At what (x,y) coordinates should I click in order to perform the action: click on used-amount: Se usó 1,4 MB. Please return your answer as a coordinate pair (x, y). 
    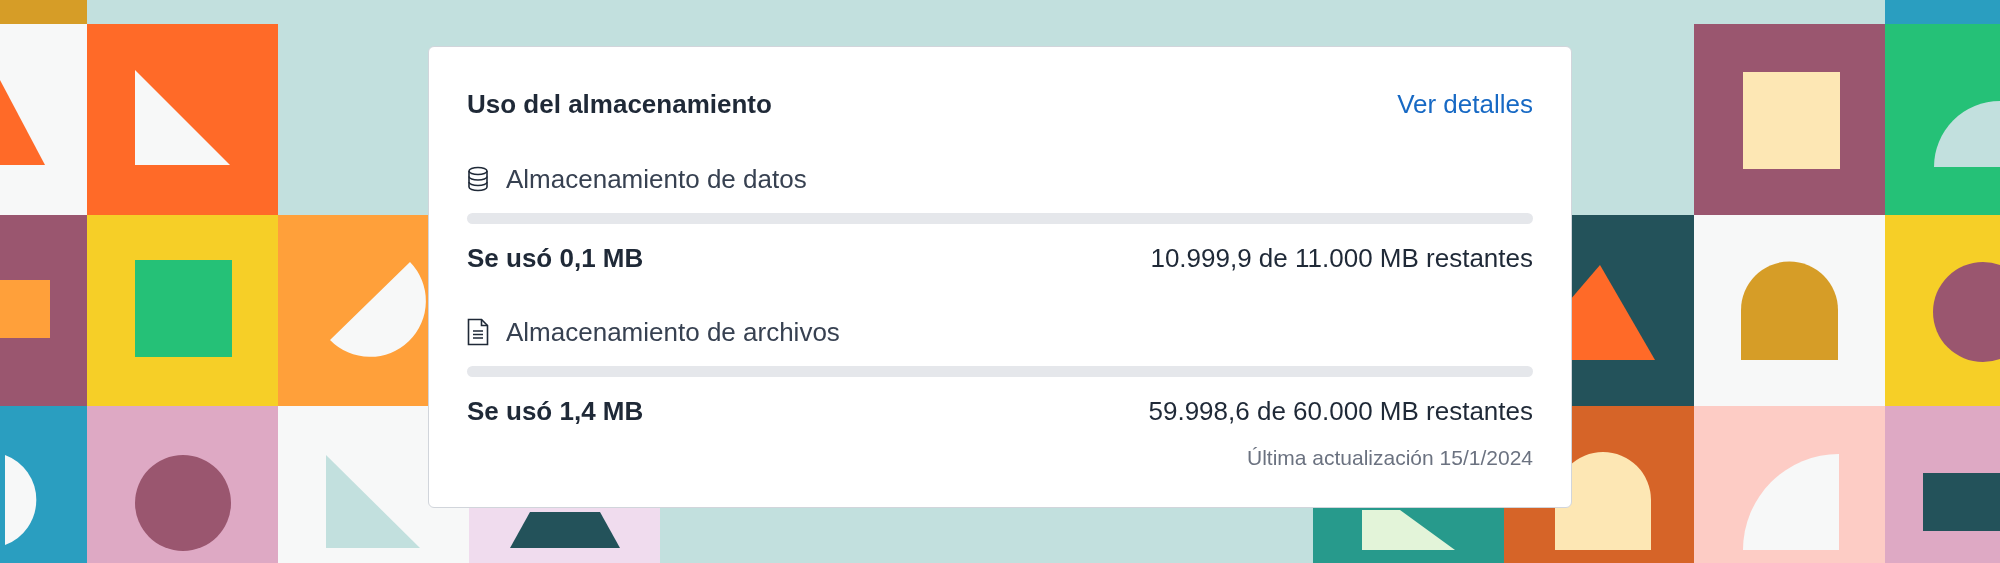
    Looking at the image, I should click on (555, 411).